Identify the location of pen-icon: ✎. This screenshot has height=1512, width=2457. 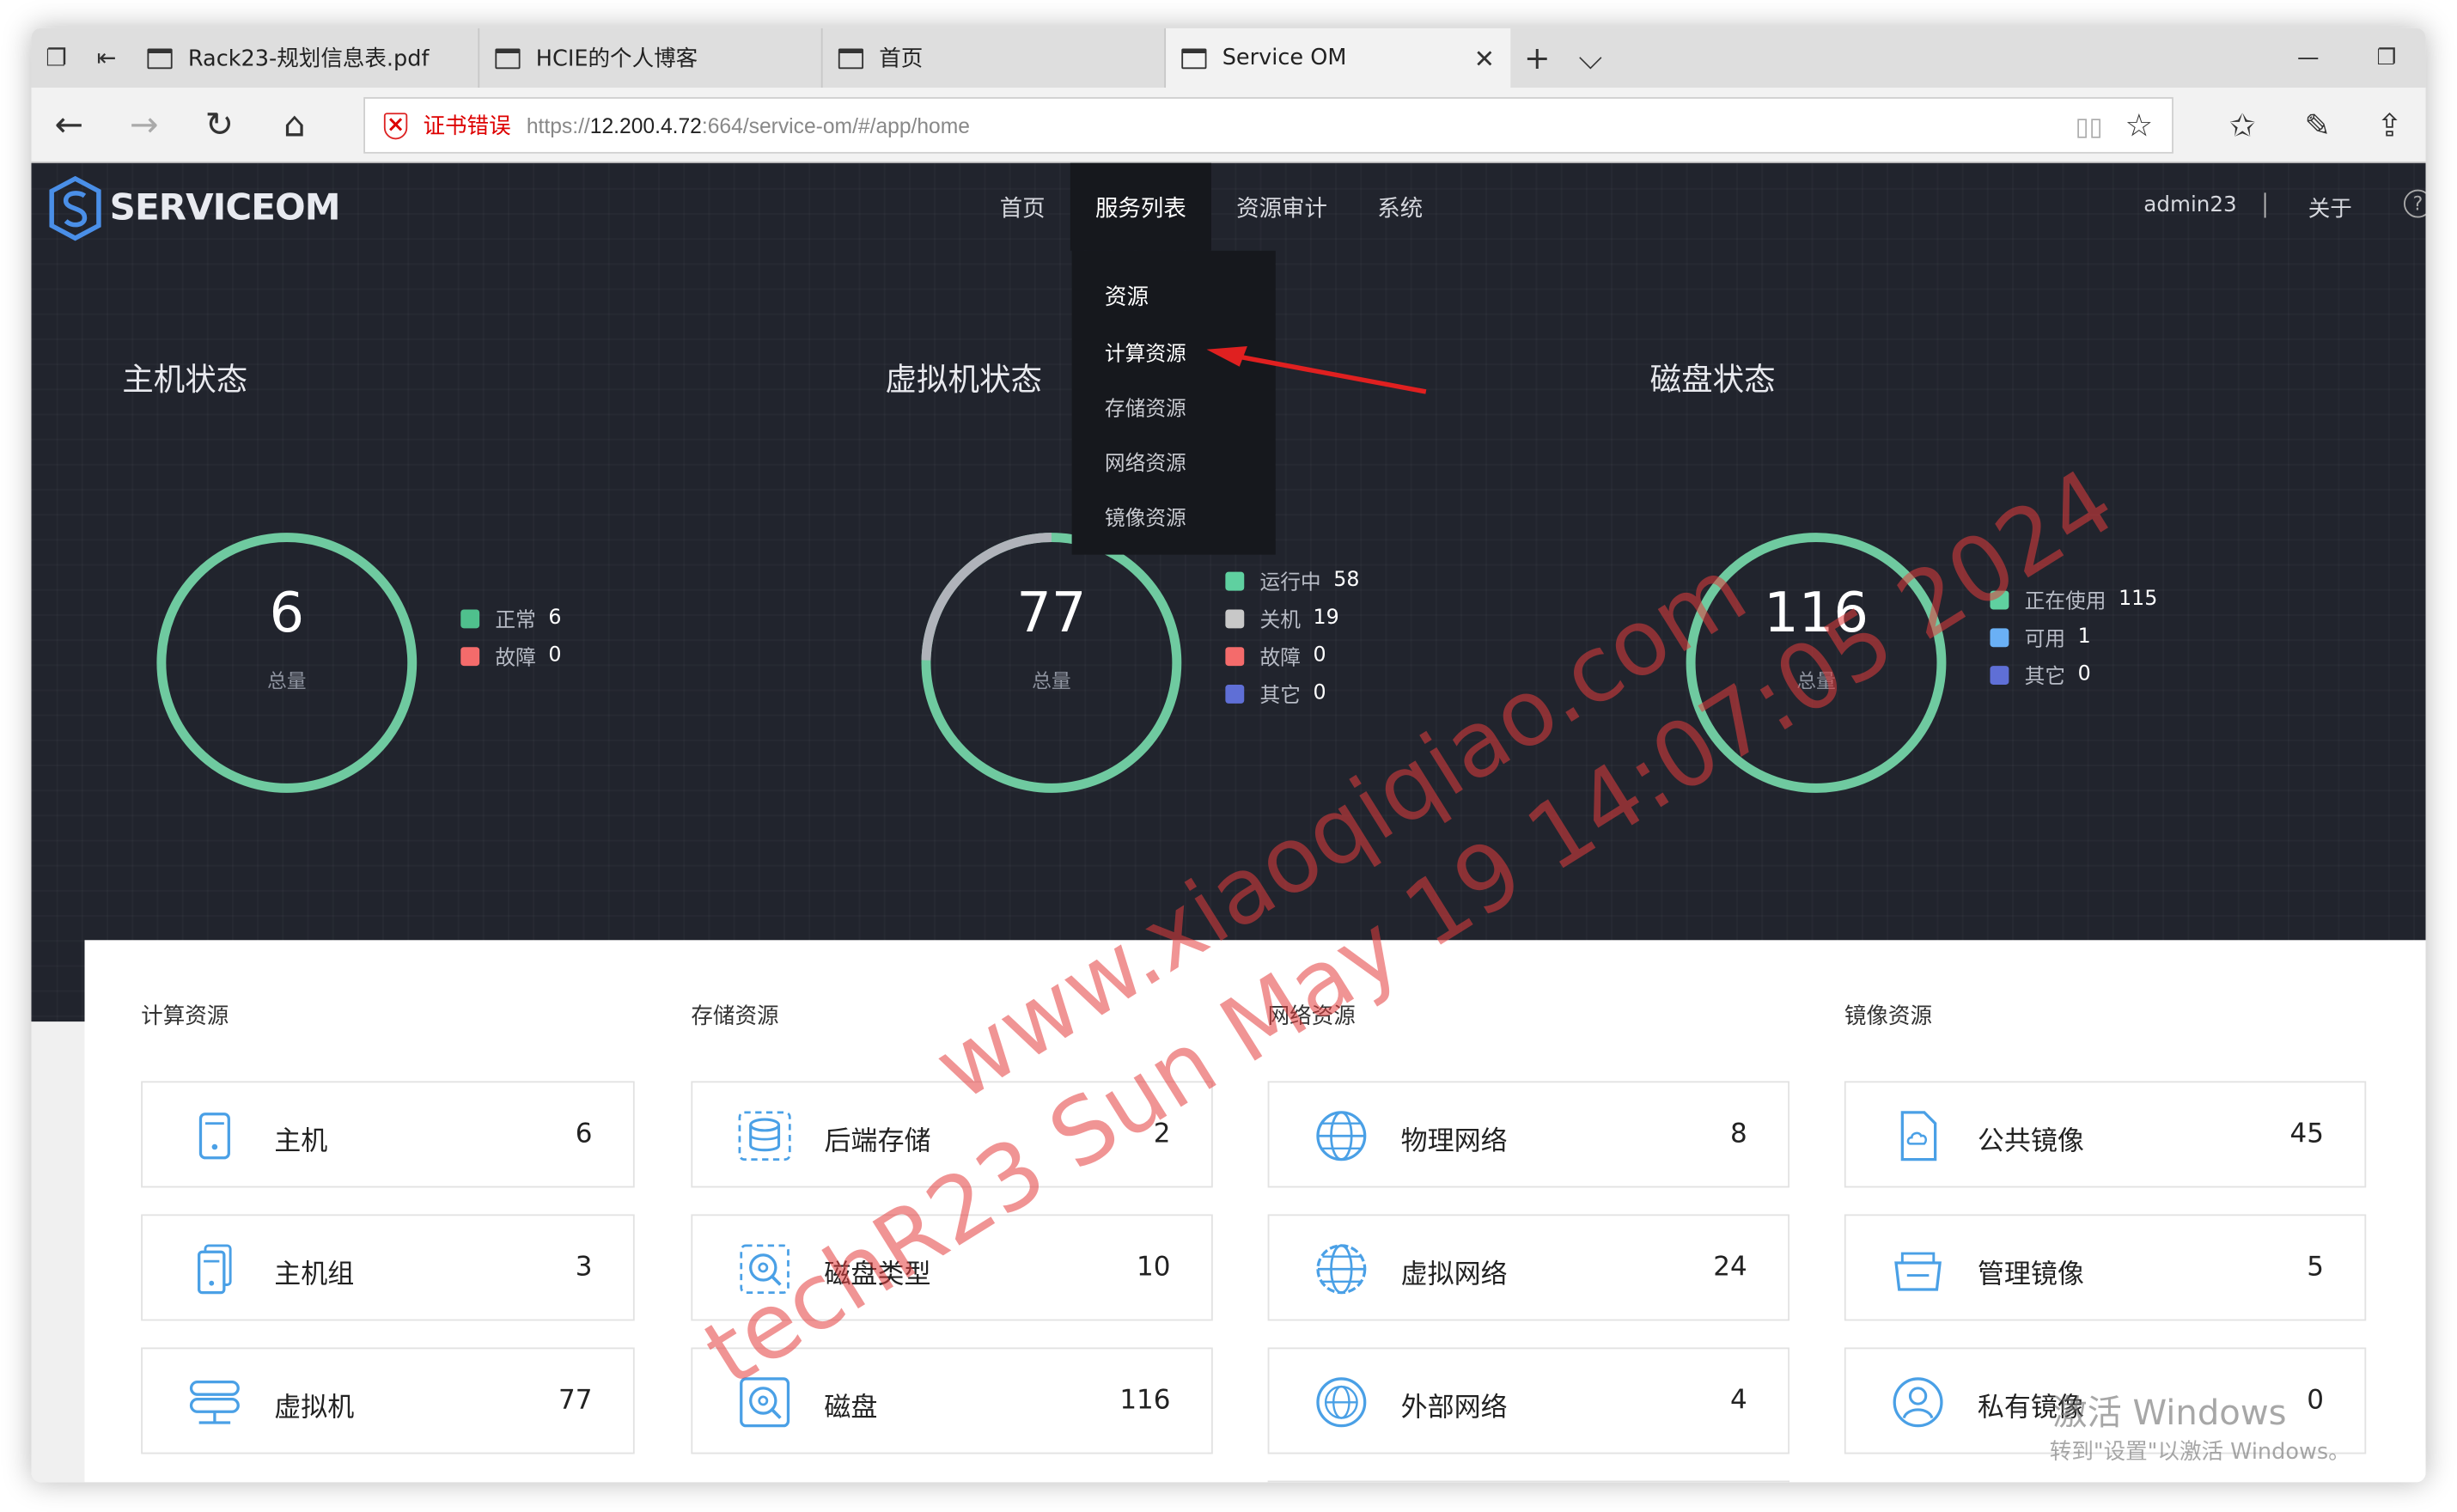
(2317, 125).